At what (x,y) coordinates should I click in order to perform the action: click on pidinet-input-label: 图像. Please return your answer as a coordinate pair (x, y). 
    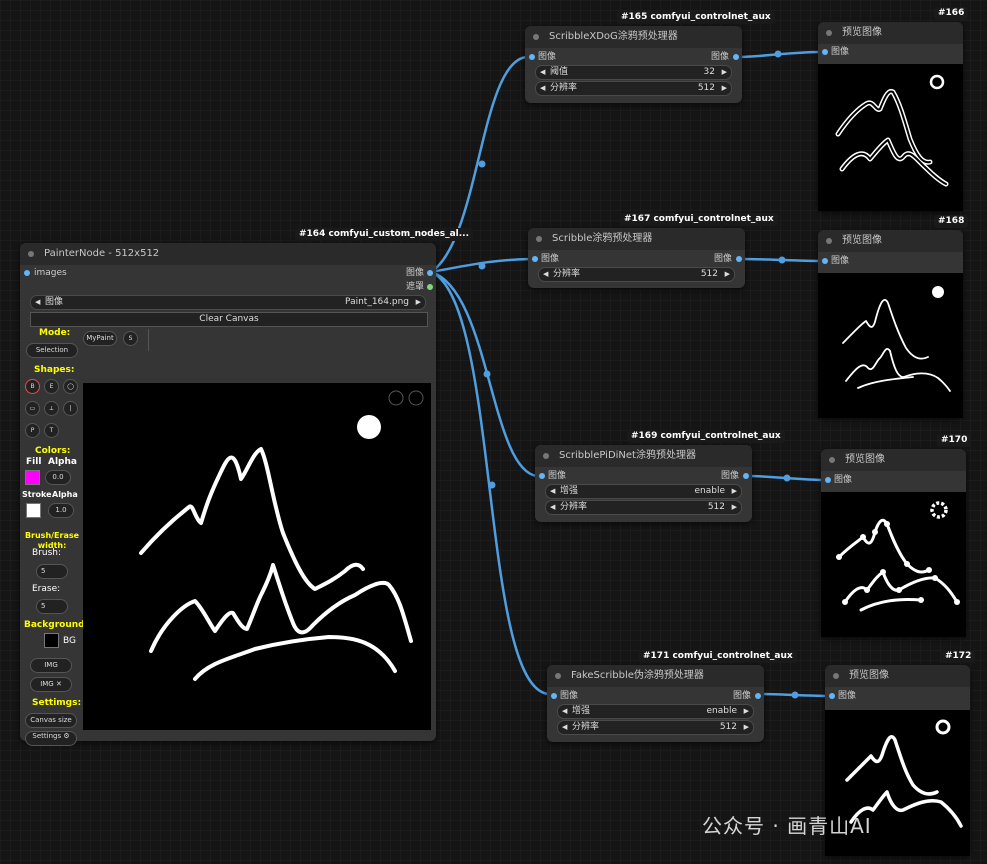
    Looking at the image, I should click on (557, 476).